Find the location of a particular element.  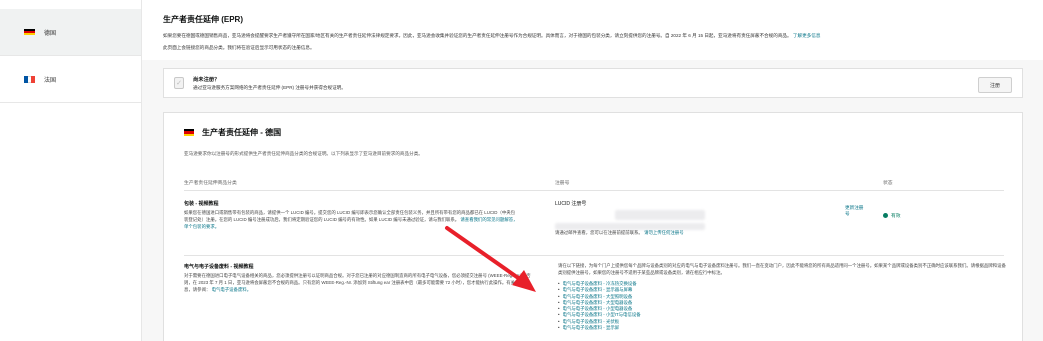

status-badge: 有效 is located at coordinates (892, 215).